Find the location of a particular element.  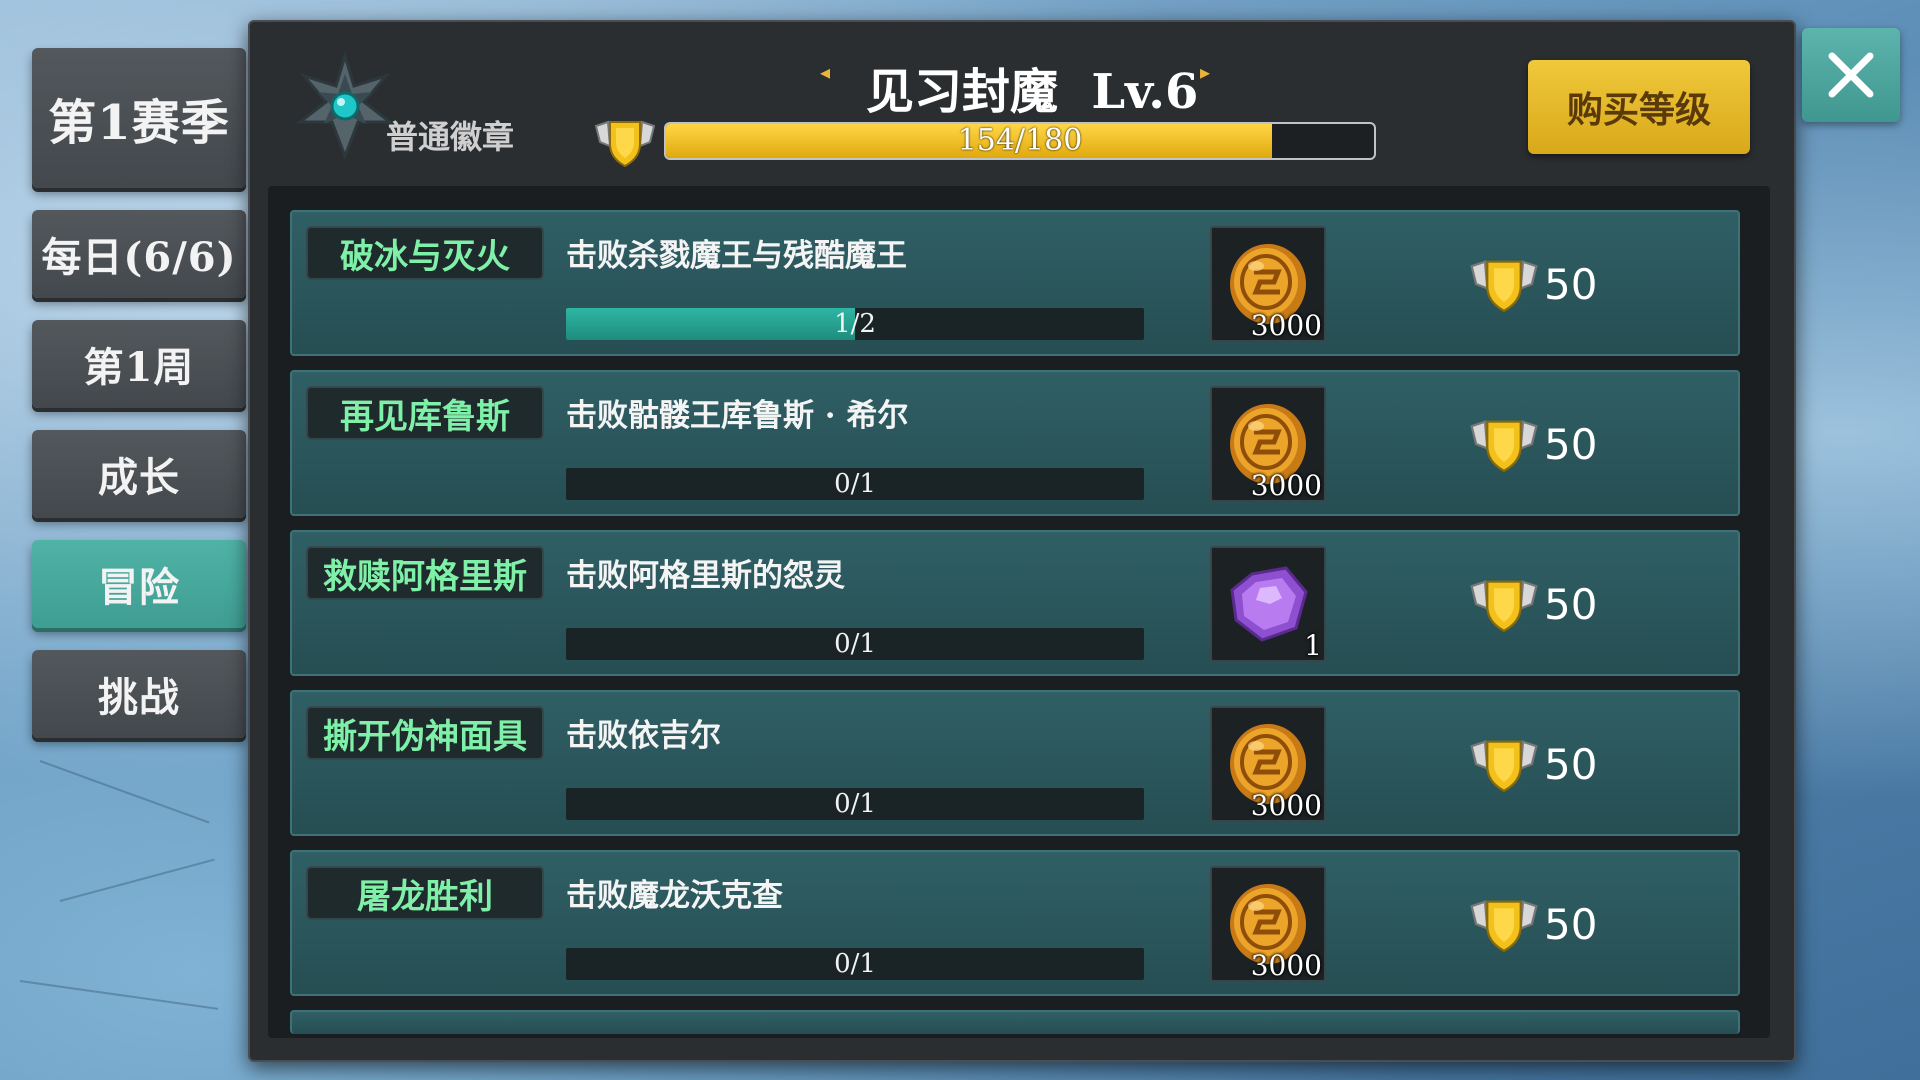

tab-label: 每日(6/6) is located at coordinates (139, 257).